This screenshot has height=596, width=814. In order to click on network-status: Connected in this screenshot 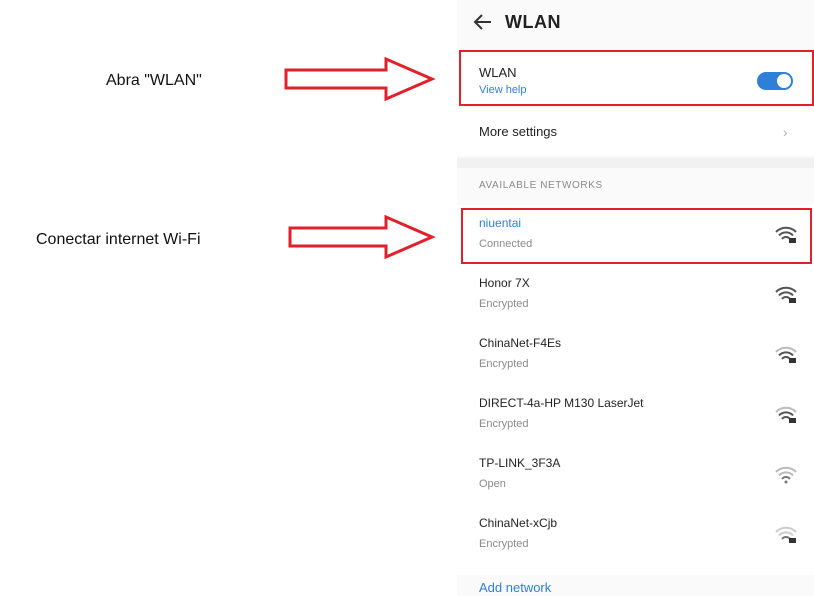, I will do `click(506, 244)`.